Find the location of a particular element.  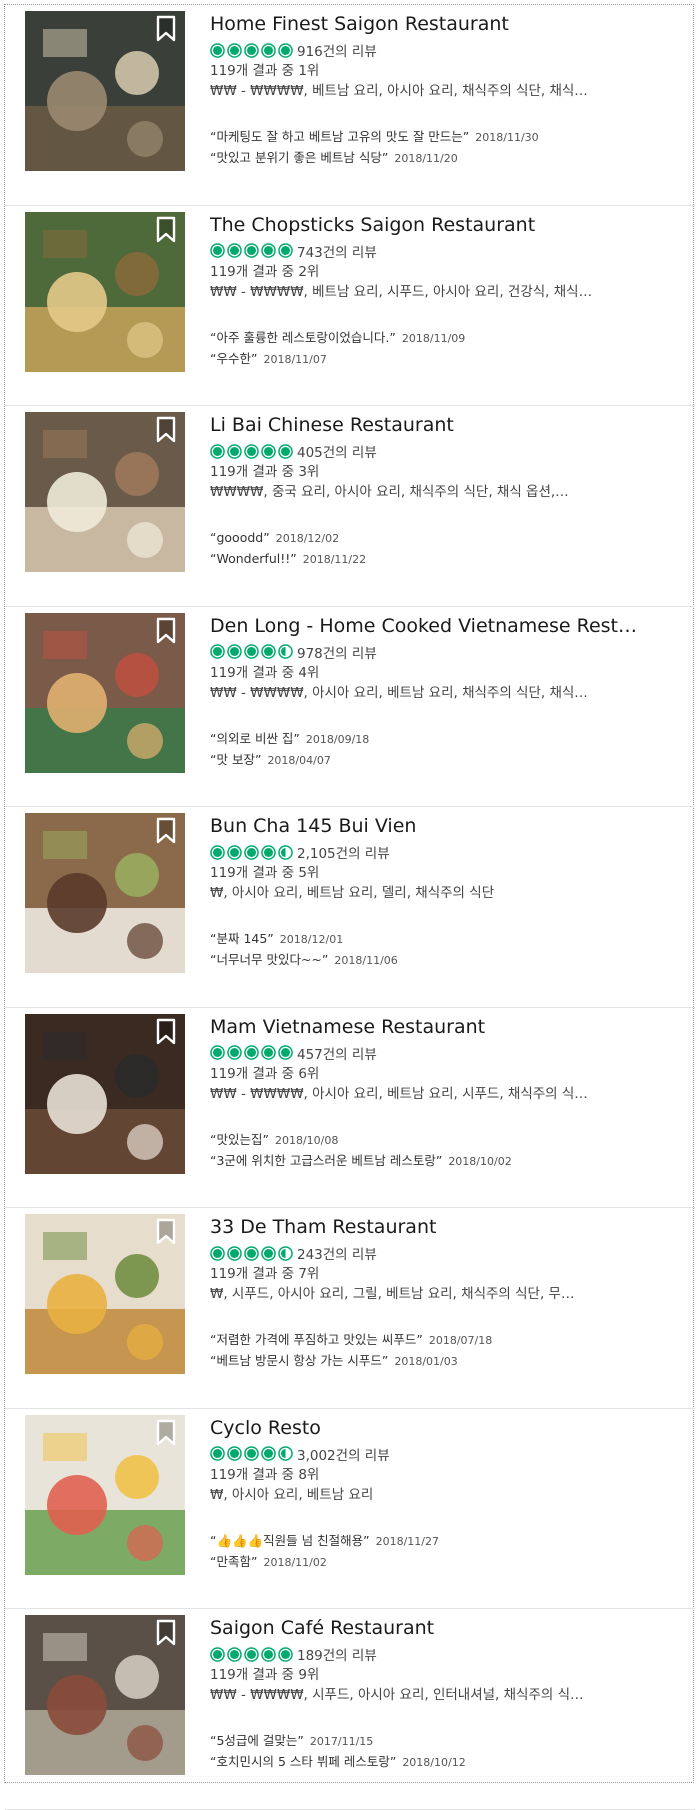

review-date: 2018/01/03 is located at coordinates (426, 1361).